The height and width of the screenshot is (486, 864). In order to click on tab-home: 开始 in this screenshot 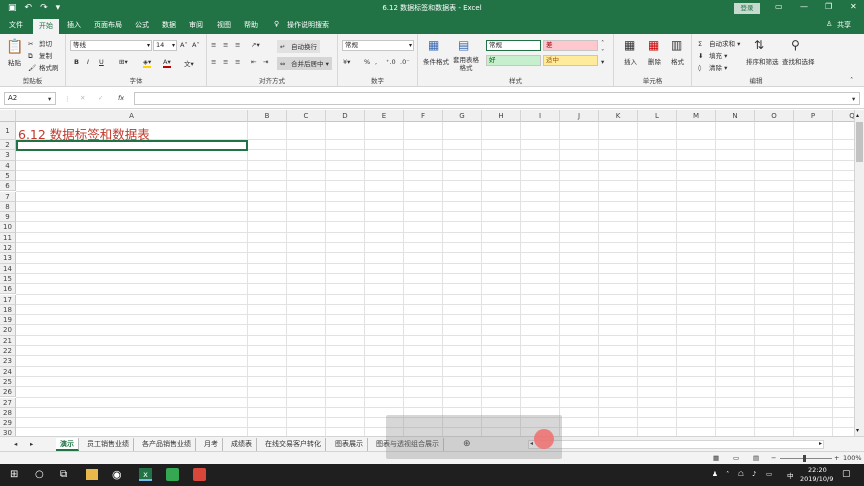, I will do `click(46, 26)`.